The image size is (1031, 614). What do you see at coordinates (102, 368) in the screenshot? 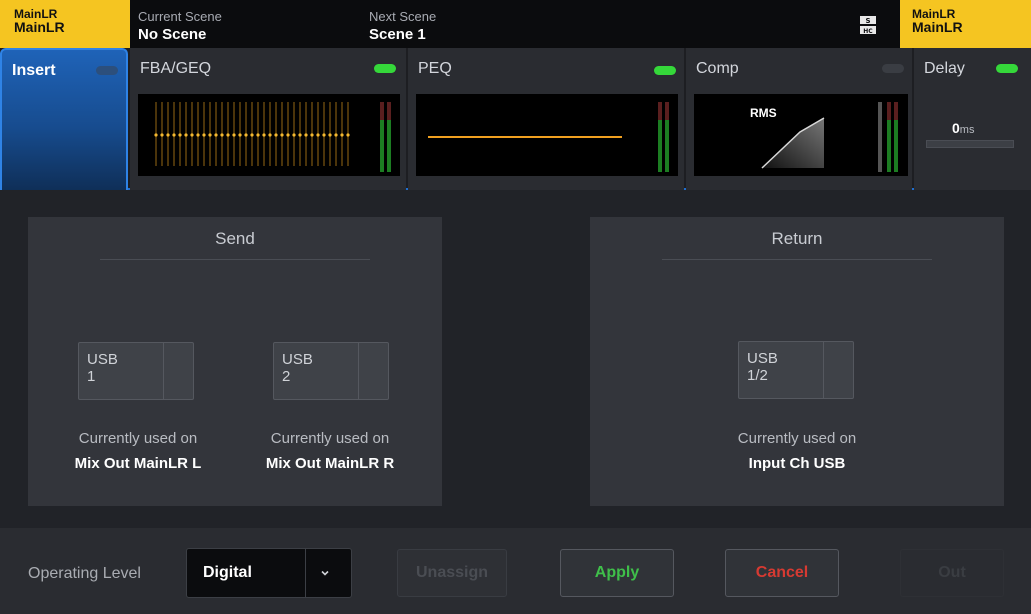
I see `send-port-usb-1-label: USB 1` at bounding box center [102, 368].